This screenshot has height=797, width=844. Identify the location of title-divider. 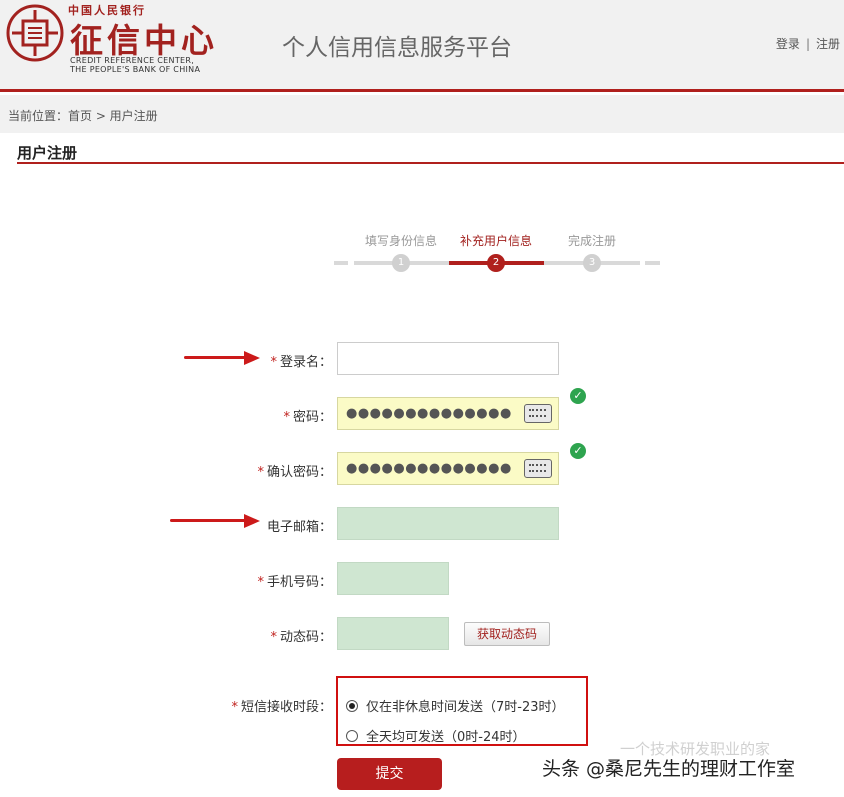
(430, 163).